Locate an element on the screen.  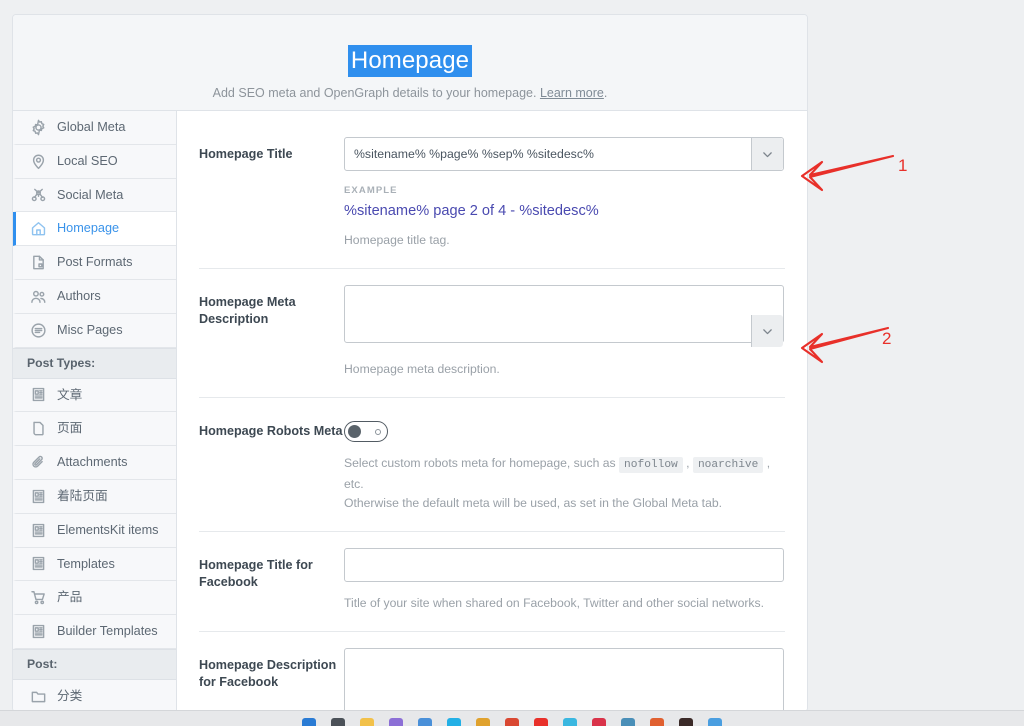
sidebar-item-label: Post Formats is located at coordinates (95, 262).